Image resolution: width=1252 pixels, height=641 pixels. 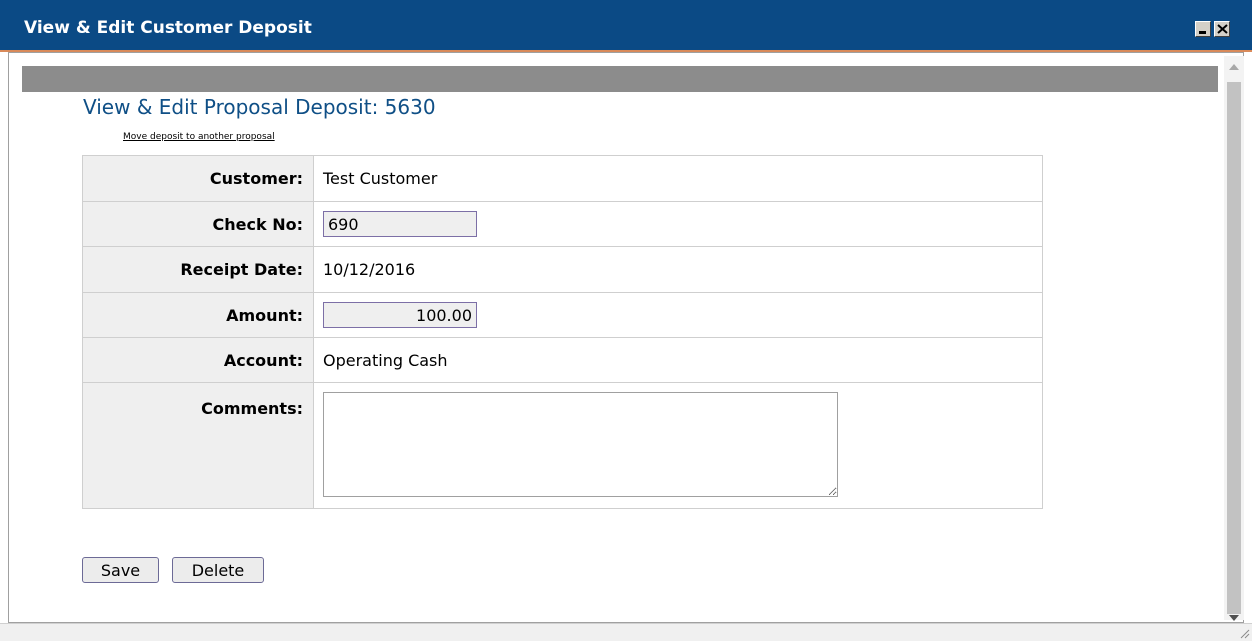 I want to click on move-deposit-link: Move deposit to another proposal, so click(x=199, y=137).